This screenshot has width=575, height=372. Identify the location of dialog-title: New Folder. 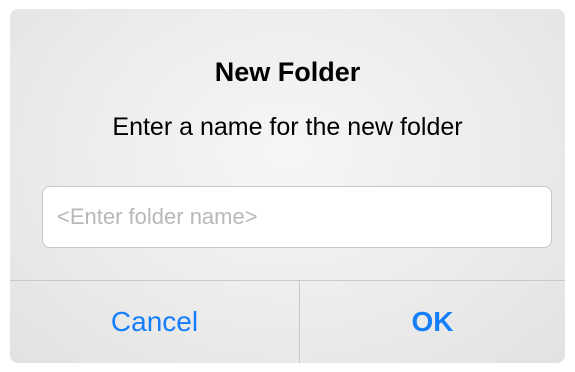
(287, 72).